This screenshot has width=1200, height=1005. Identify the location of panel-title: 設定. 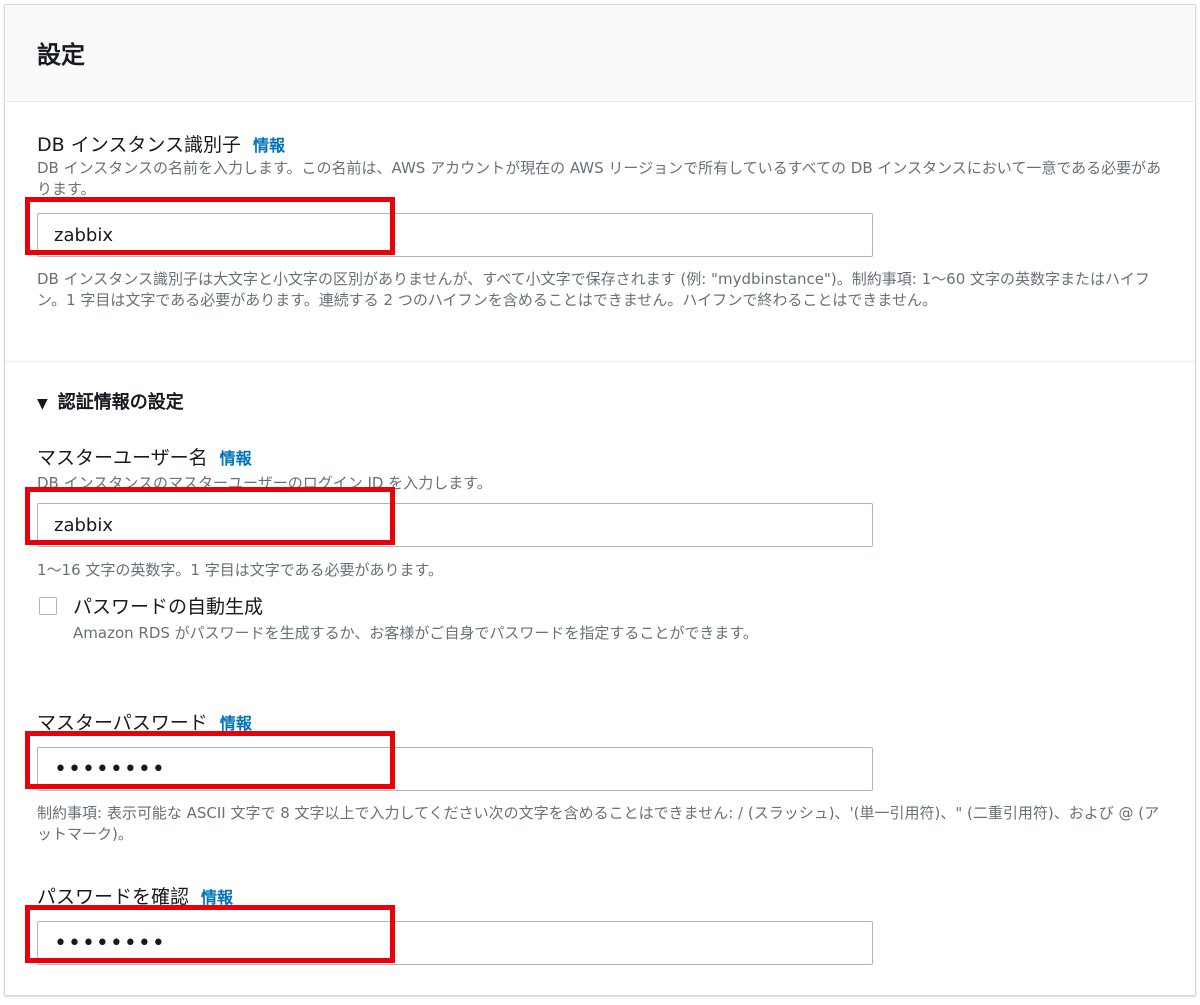
(61, 55).